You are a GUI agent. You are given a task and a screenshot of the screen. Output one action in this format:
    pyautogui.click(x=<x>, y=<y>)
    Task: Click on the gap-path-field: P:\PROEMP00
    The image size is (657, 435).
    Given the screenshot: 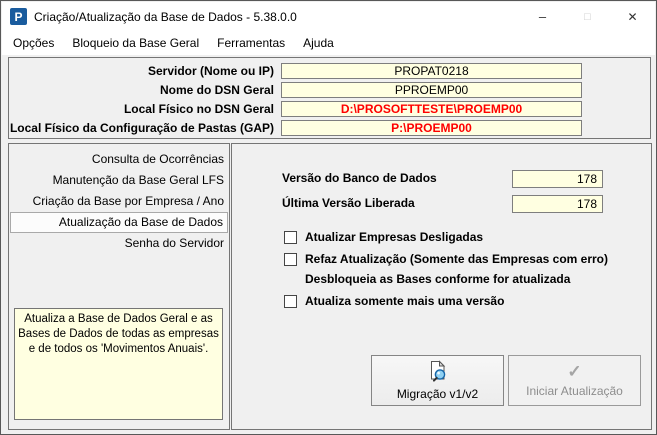 What is the action you would take?
    pyautogui.click(x=431, y=127)
    